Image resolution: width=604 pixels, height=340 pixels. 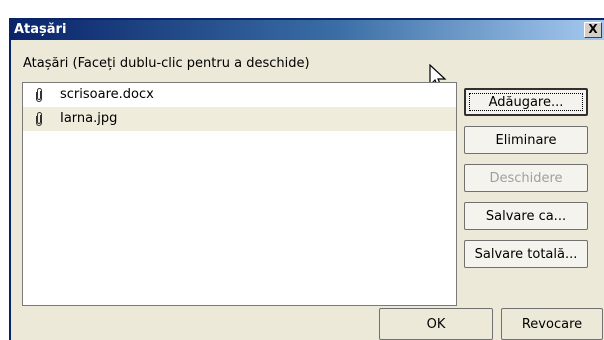 I want to click on ok-button: OK, so click(x=436, y=324).